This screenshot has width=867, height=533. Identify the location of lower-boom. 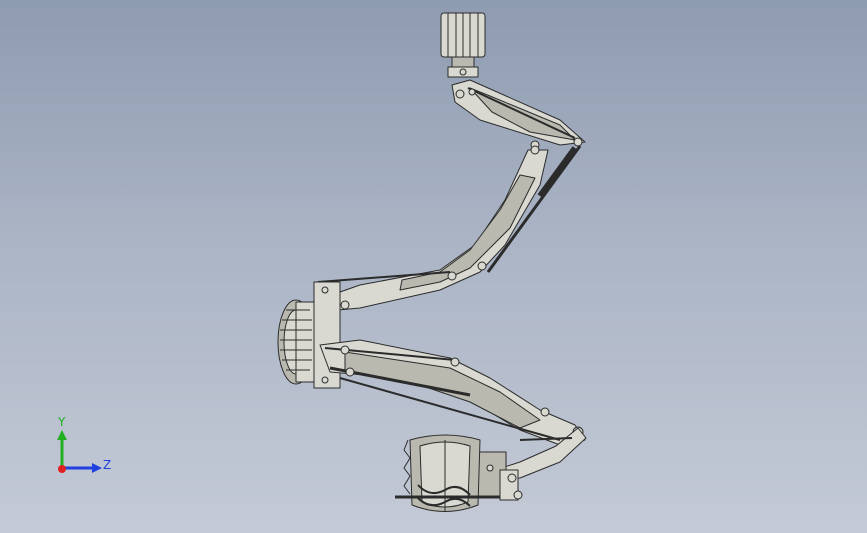
(452, 392).